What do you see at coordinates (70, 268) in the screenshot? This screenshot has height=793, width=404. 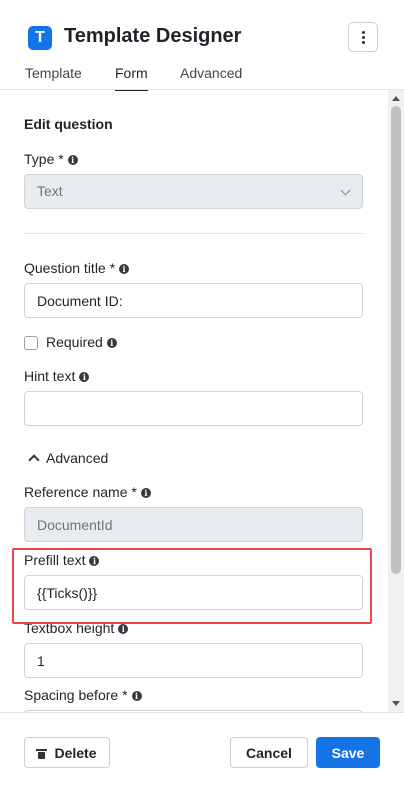 I see `question-title-label-text: Question title *` at bounding box center [70, 268].